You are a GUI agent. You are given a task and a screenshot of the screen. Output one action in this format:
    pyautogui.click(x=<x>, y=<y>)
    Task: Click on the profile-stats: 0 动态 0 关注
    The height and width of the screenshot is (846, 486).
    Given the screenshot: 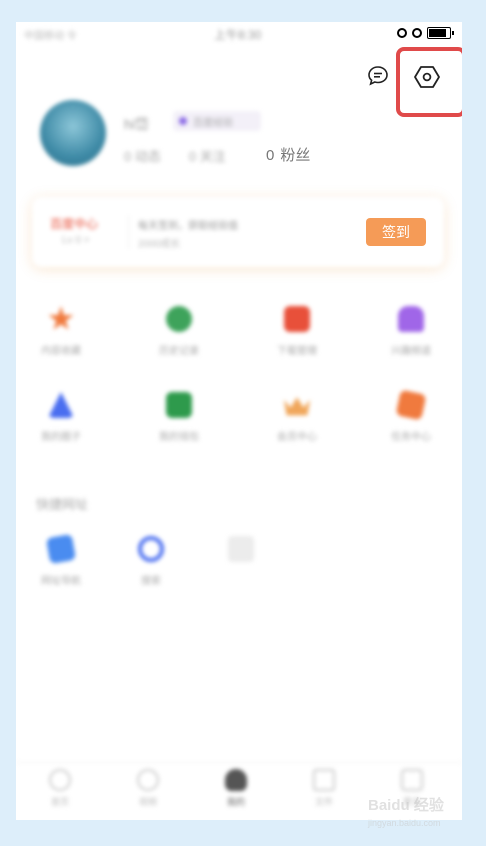 What is the action you would take?
    pyautogui.click(x=175, y=155)
    